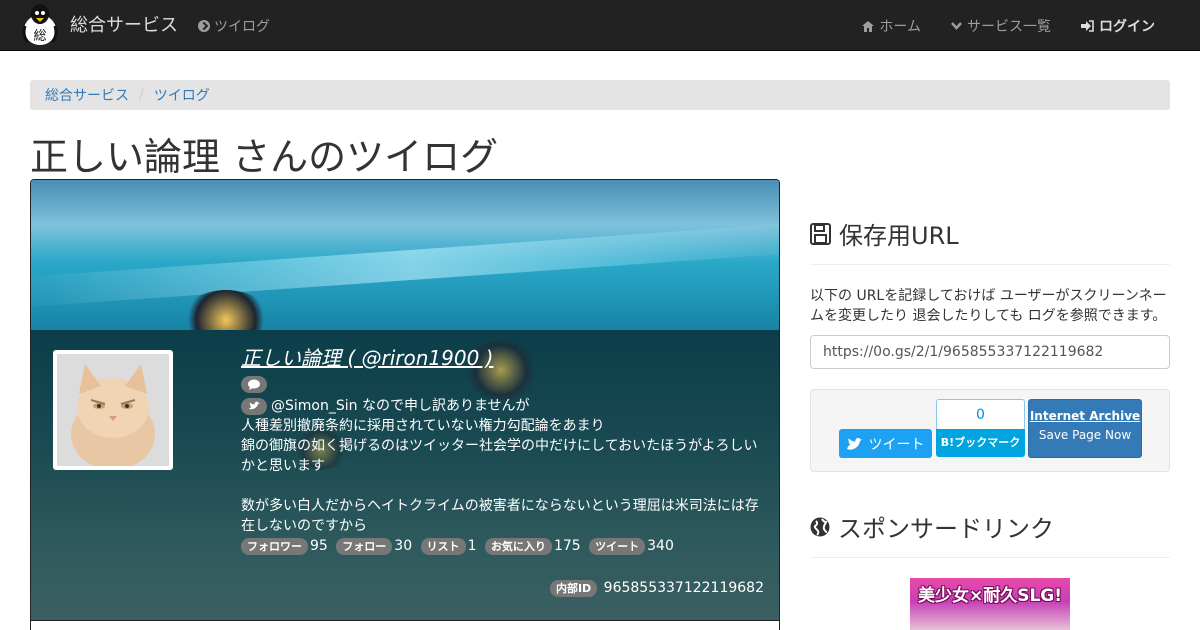  Describe the element at coordinates (403, 546) in the screenshot. I see `stat-value-following: 30` at that location.